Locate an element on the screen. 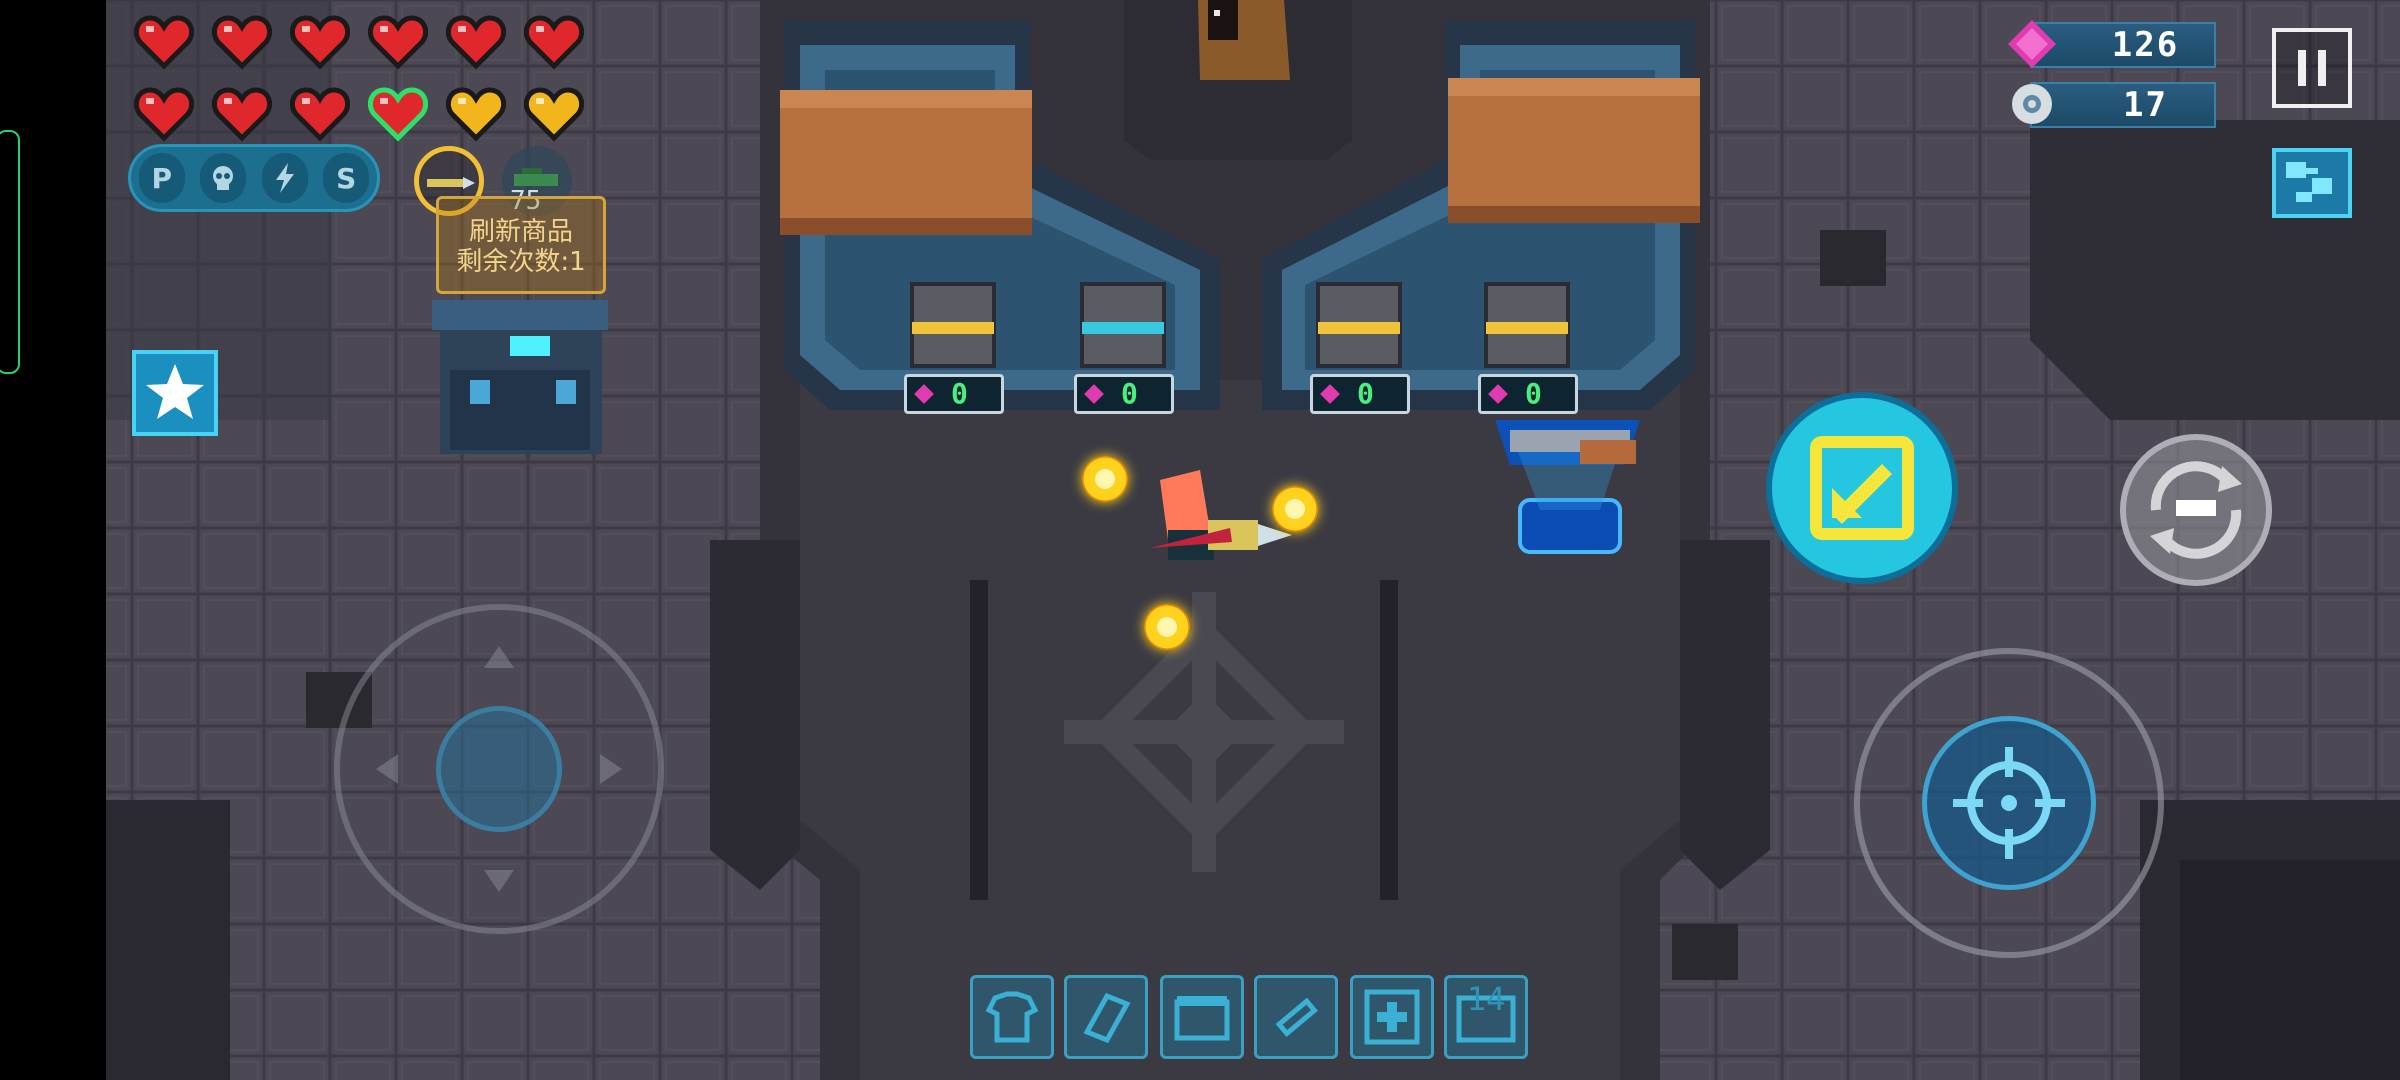 The width and height of the screenshot is (2400, 1080). pause-icon is located at coordinates (2312, 68).